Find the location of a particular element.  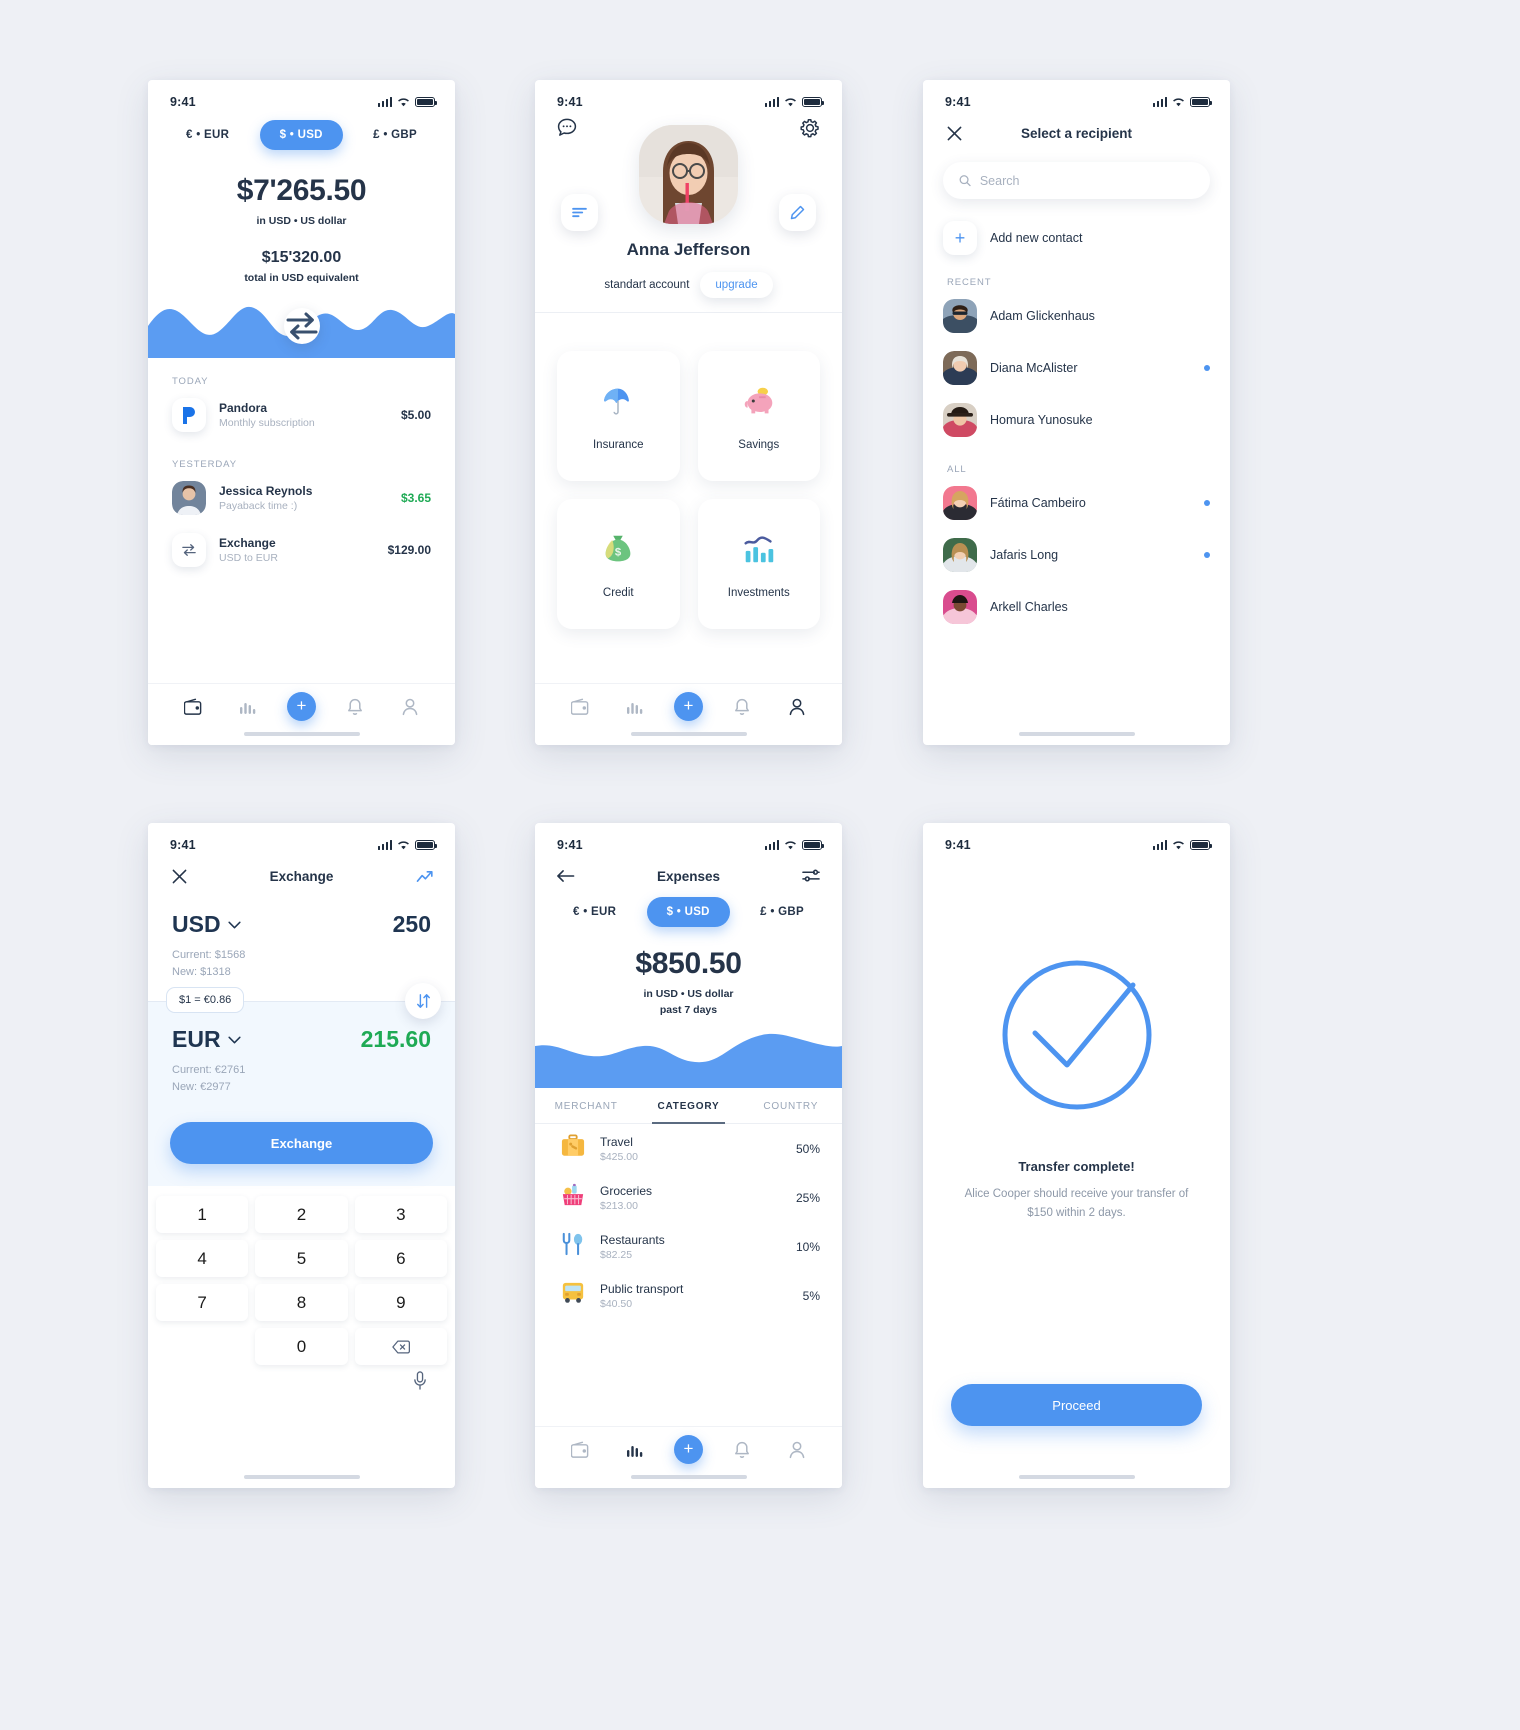

currency-switcher: € • EUR $ • USD £ • GBP is located at coordinates (688, 911).